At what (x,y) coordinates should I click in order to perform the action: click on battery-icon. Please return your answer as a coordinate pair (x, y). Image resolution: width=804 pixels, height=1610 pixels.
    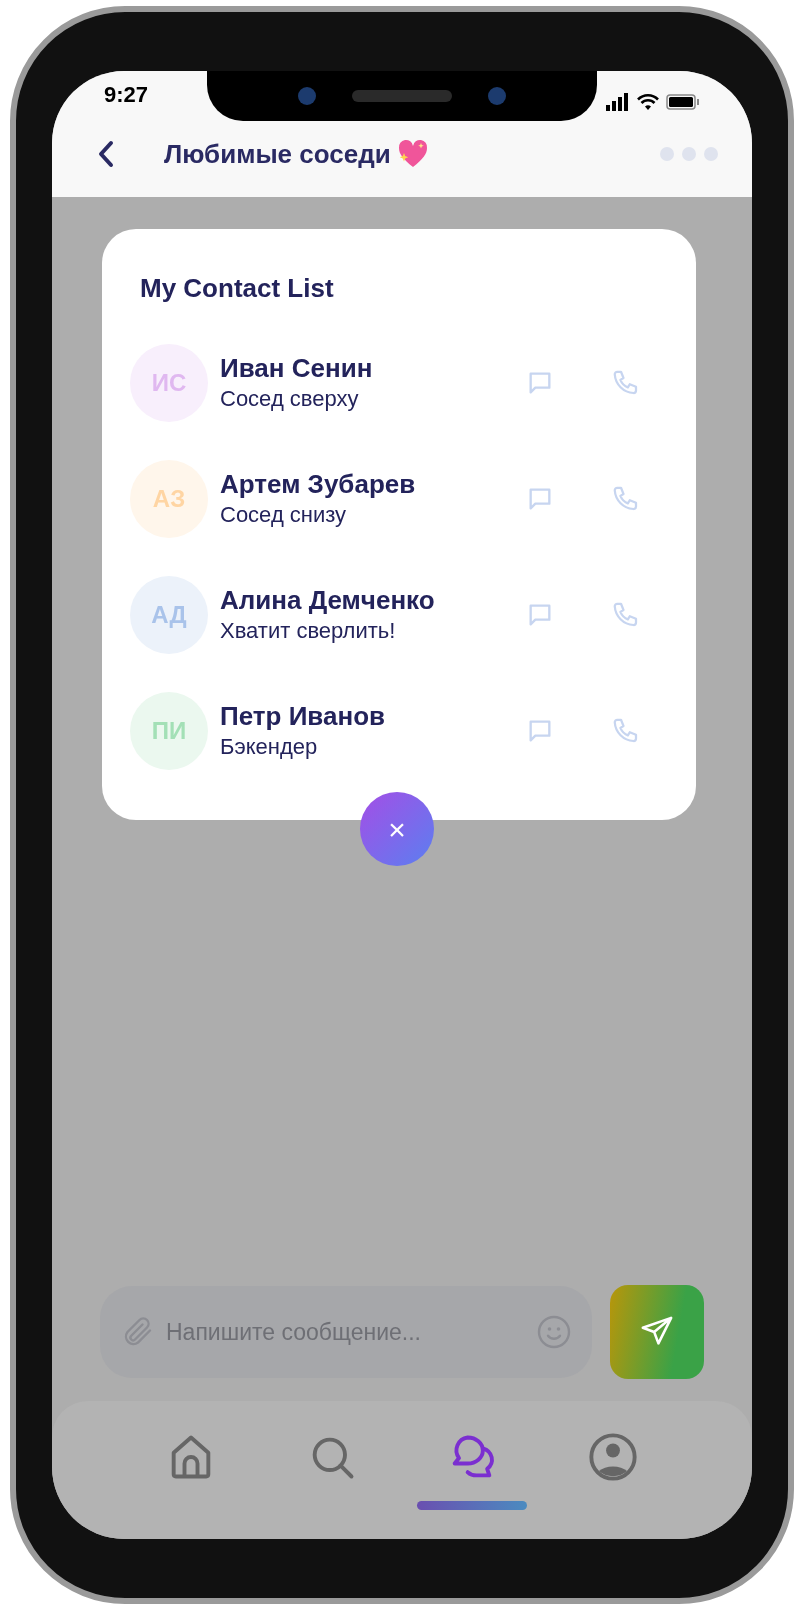
    Looking at the image, I should click on (683, 102).